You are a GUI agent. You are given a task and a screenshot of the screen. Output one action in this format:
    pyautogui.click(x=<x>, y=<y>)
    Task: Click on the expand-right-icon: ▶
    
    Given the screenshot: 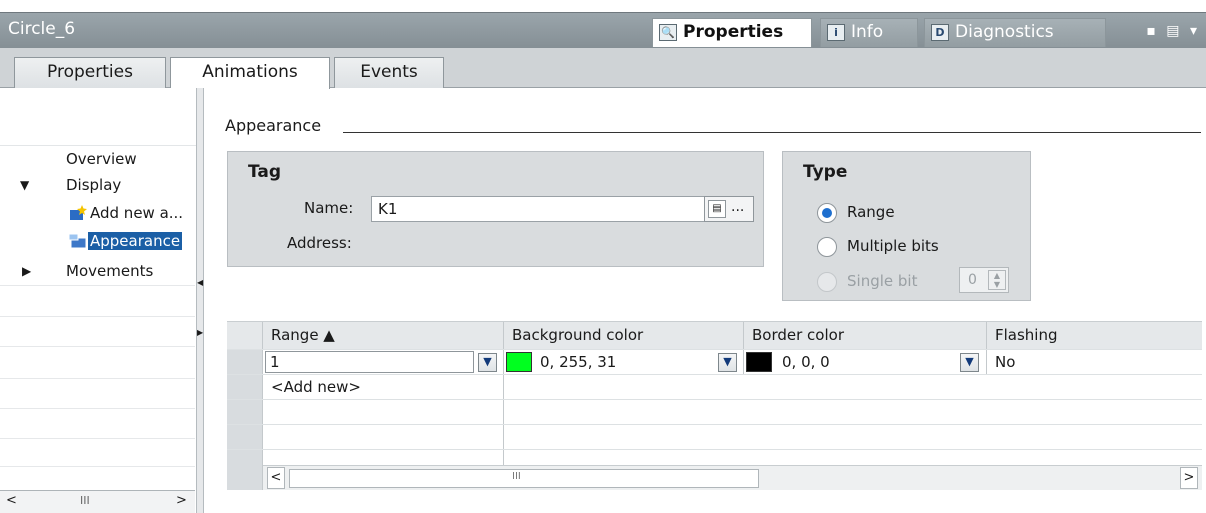 What is the action you would take?
    pyautogui.click(x=200, y=332)
    